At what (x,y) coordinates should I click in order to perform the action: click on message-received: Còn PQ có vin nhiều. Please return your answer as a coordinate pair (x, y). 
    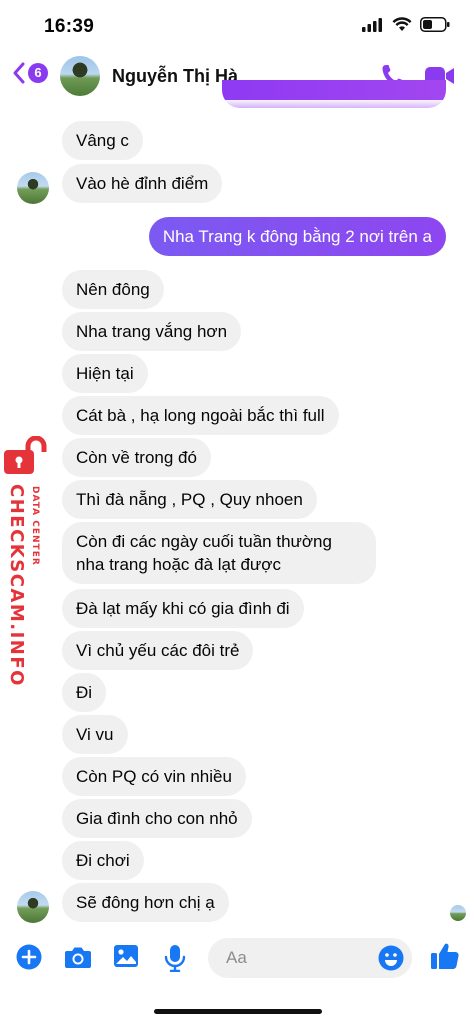
    Looking at the image, I should click on (154, 776).